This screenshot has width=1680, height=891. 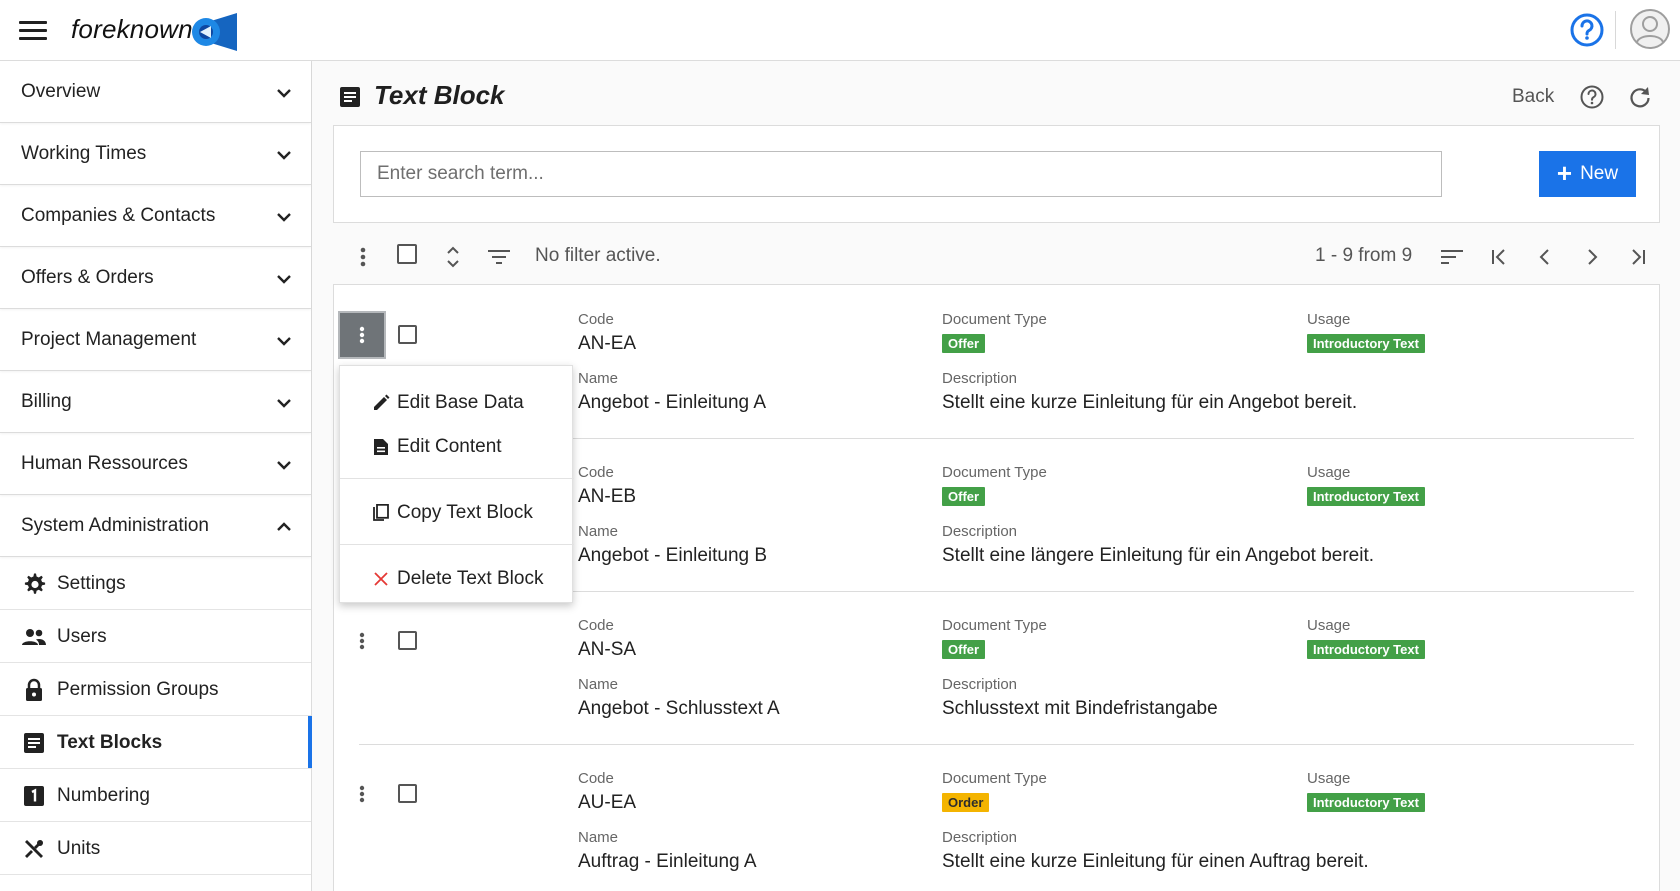 I want to click on sidebar-section-label: Offers & Orders, so click(x=87, y=277).